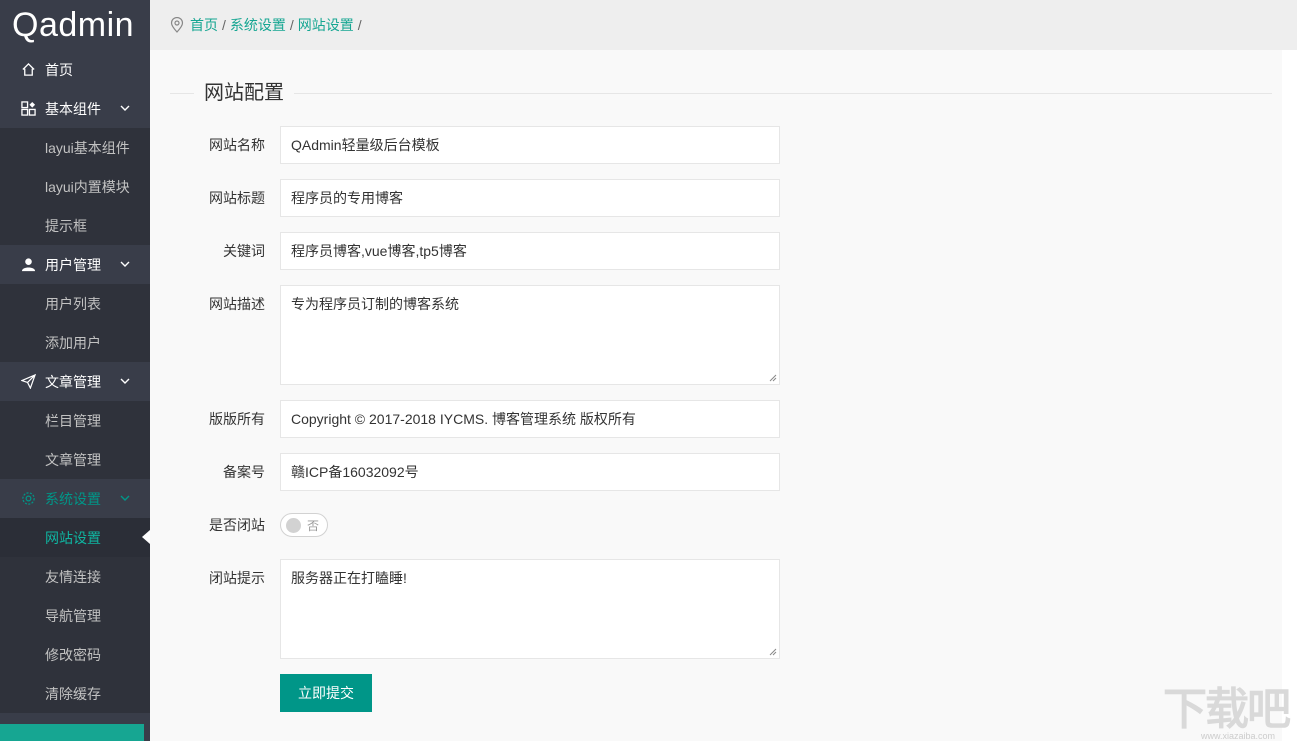 The image size is (1297, 741). I want to click on close-site-label: 是否闭站, so click(215, 525).